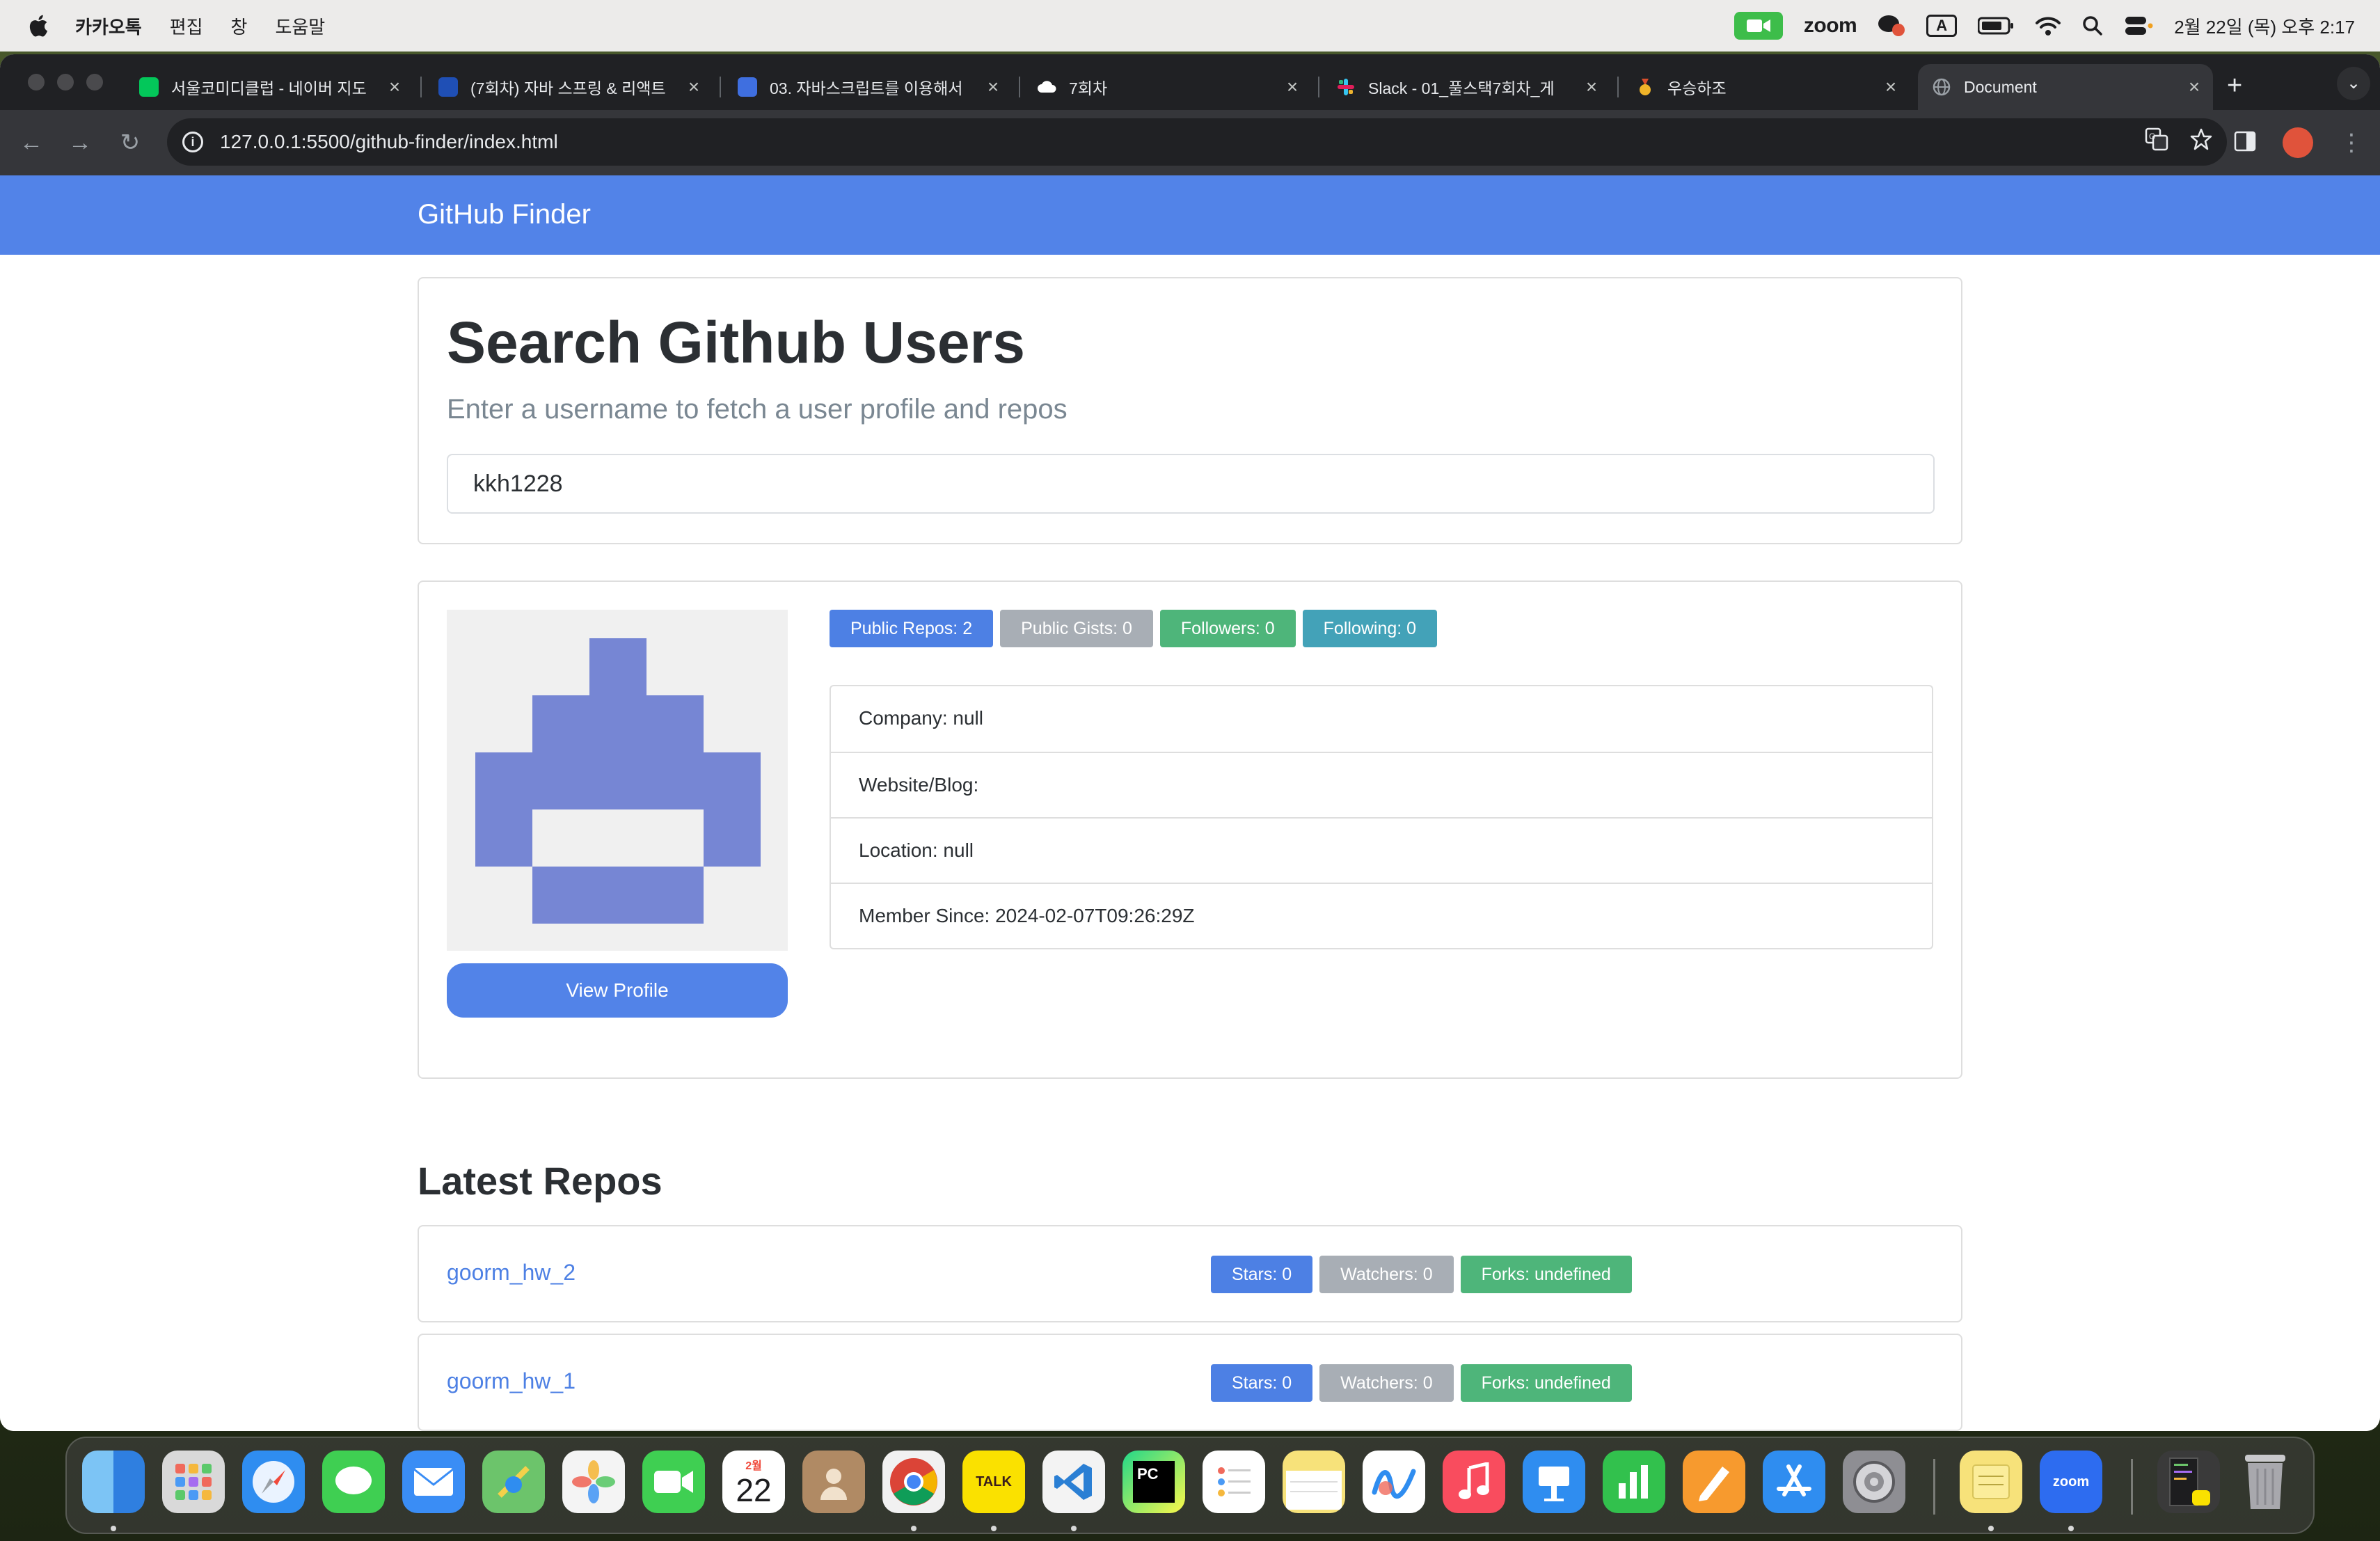 The width and height of the screenshot is (2380, 1541). What do you see at coordinates (2201, 142) in the screenshot?
I see `bookmark-star-icon` at bounding box center [2201, 142].